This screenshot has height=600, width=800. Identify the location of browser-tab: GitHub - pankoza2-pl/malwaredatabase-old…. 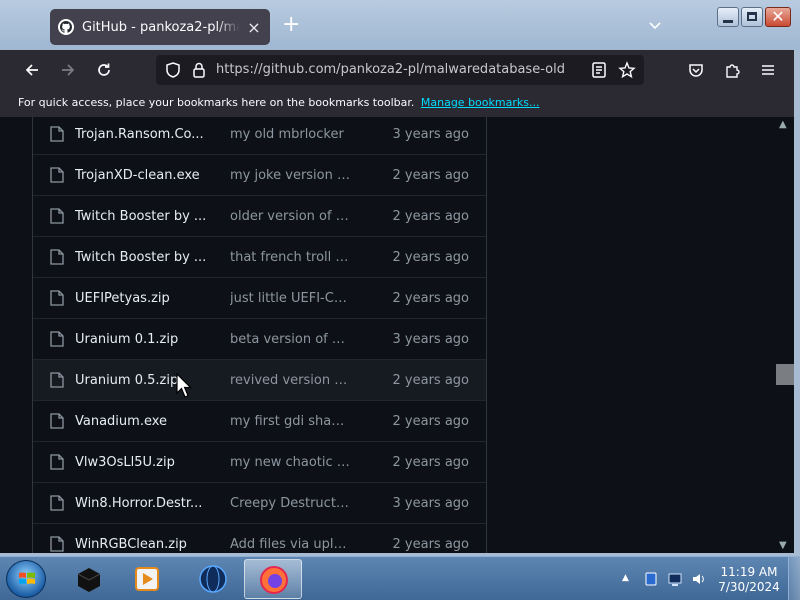
(160, 27).